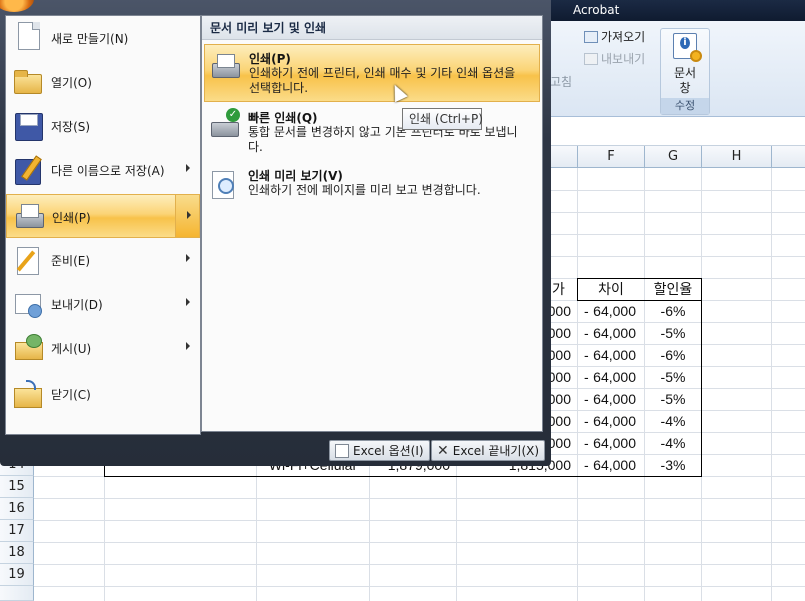 The width and height of the screenshot is (805, 601). Describe the element at coordinates (442, 119) in the screenshot. I see `print-tooltip: 인쇄 (Ctrl+P)` at that location.